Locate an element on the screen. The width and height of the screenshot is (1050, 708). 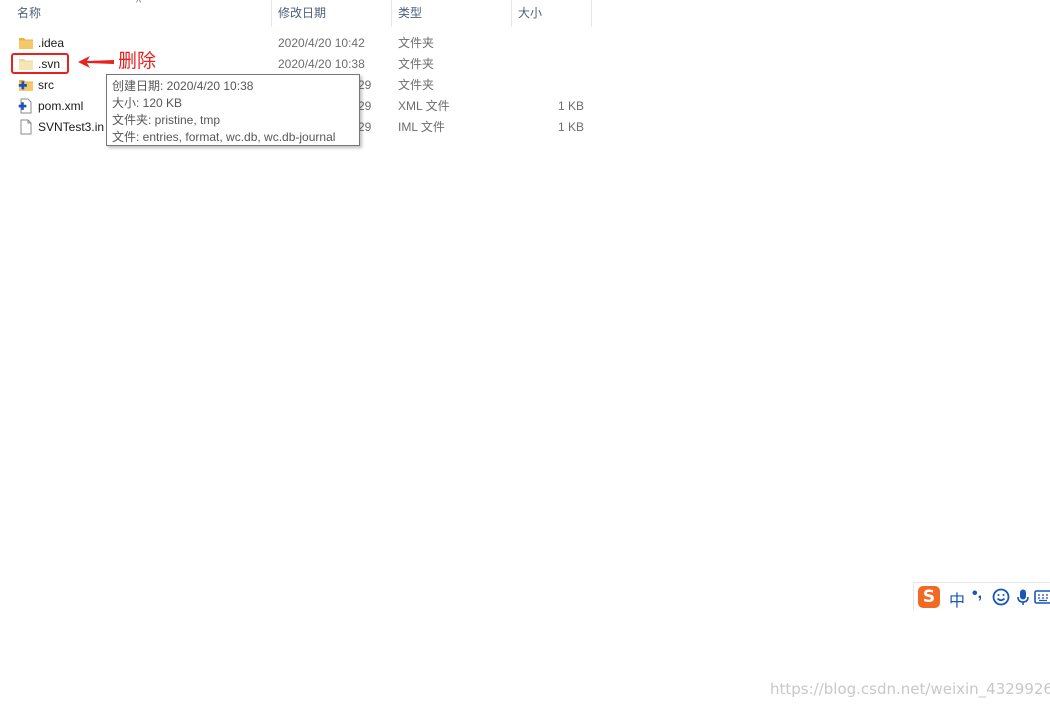
file-name: .idea is located at coordinates (51, 43).